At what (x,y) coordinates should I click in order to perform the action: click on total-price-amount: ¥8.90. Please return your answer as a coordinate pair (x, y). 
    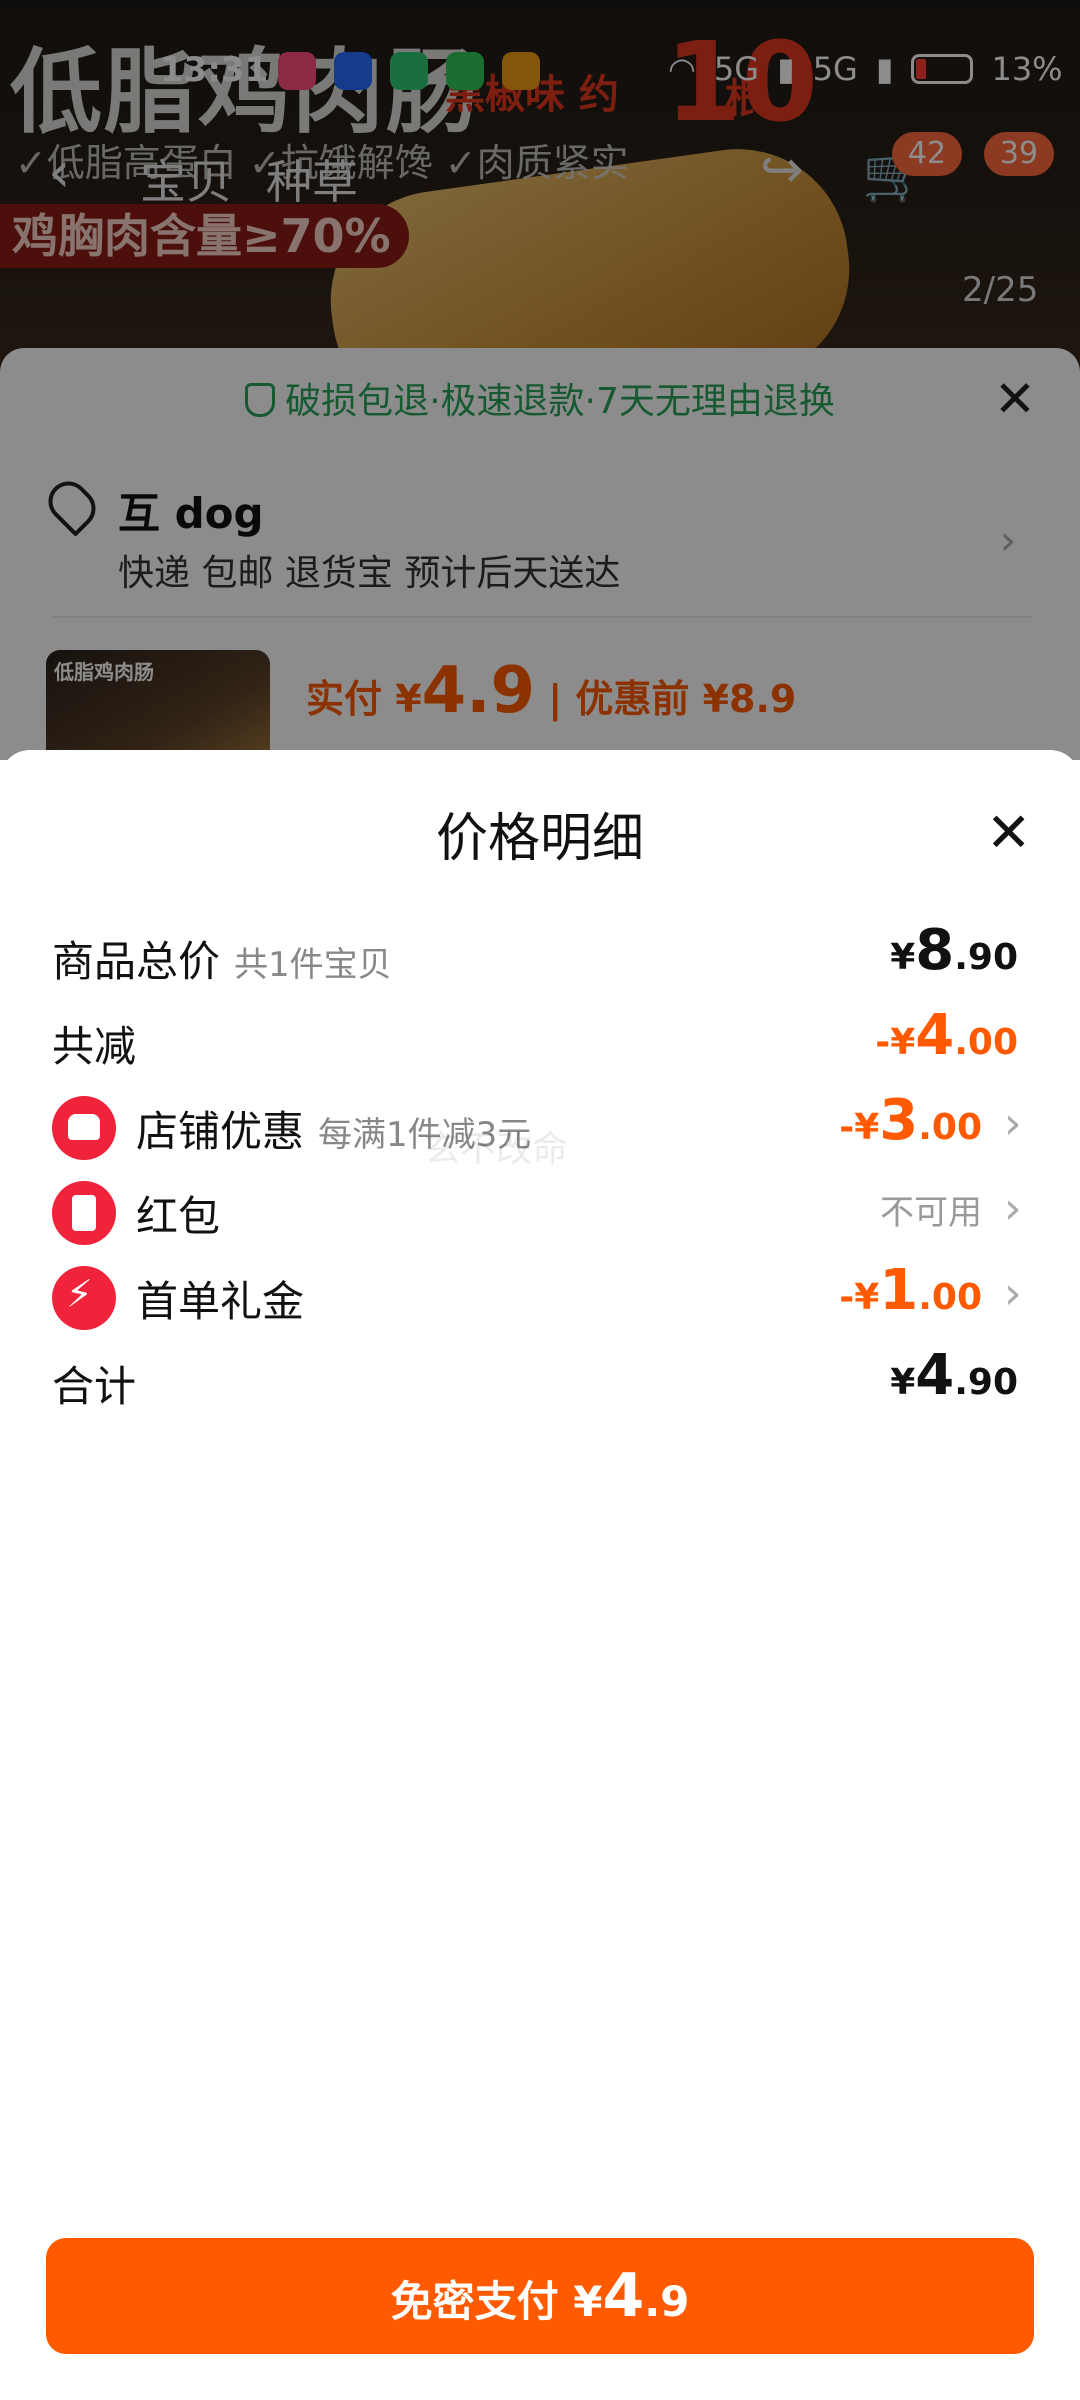
    Looking at the image, I should click on (954, 950).